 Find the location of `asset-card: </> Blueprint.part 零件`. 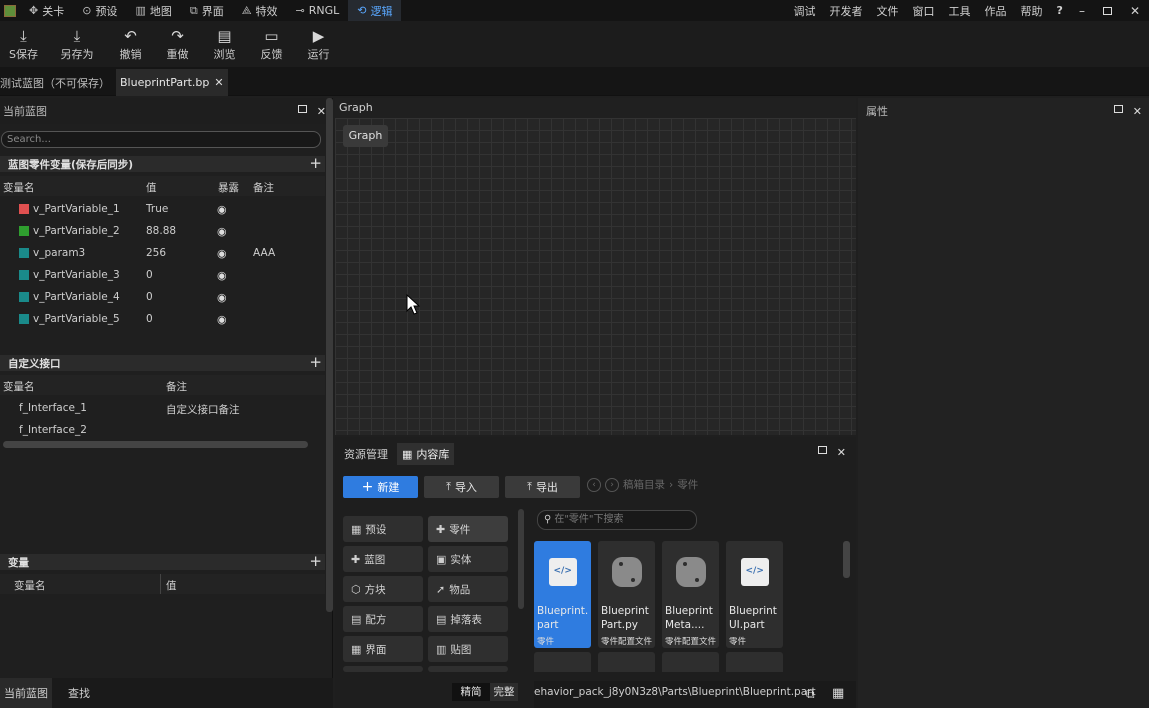

asset-card: </> Blueprint.part 零件 is located at coordinates (562, 594).